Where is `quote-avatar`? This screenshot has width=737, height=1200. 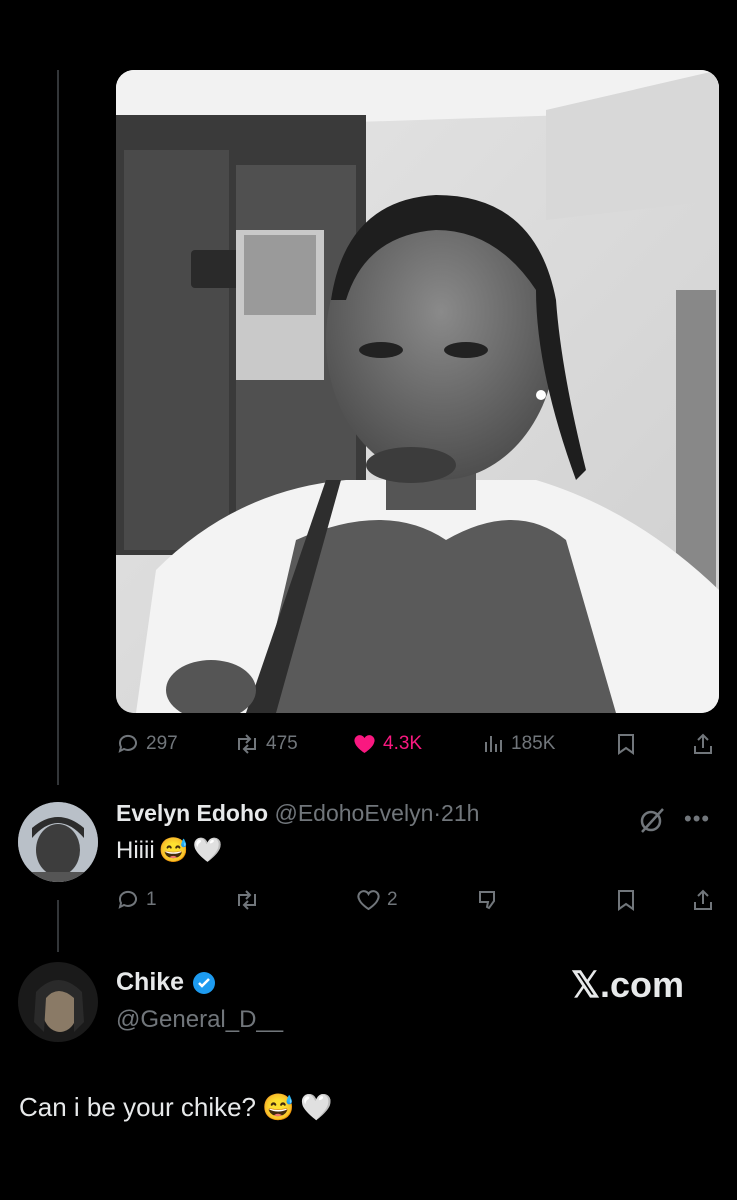
quote-avatar is located at coordinates (58, 1002).